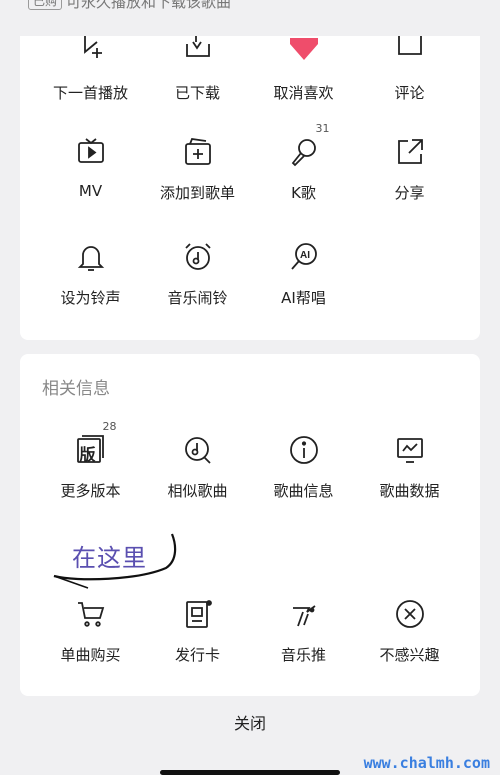 Image resolution: width=500 pixels, height=775 pixels. I want to click on cart-icon, so click(91, 614).